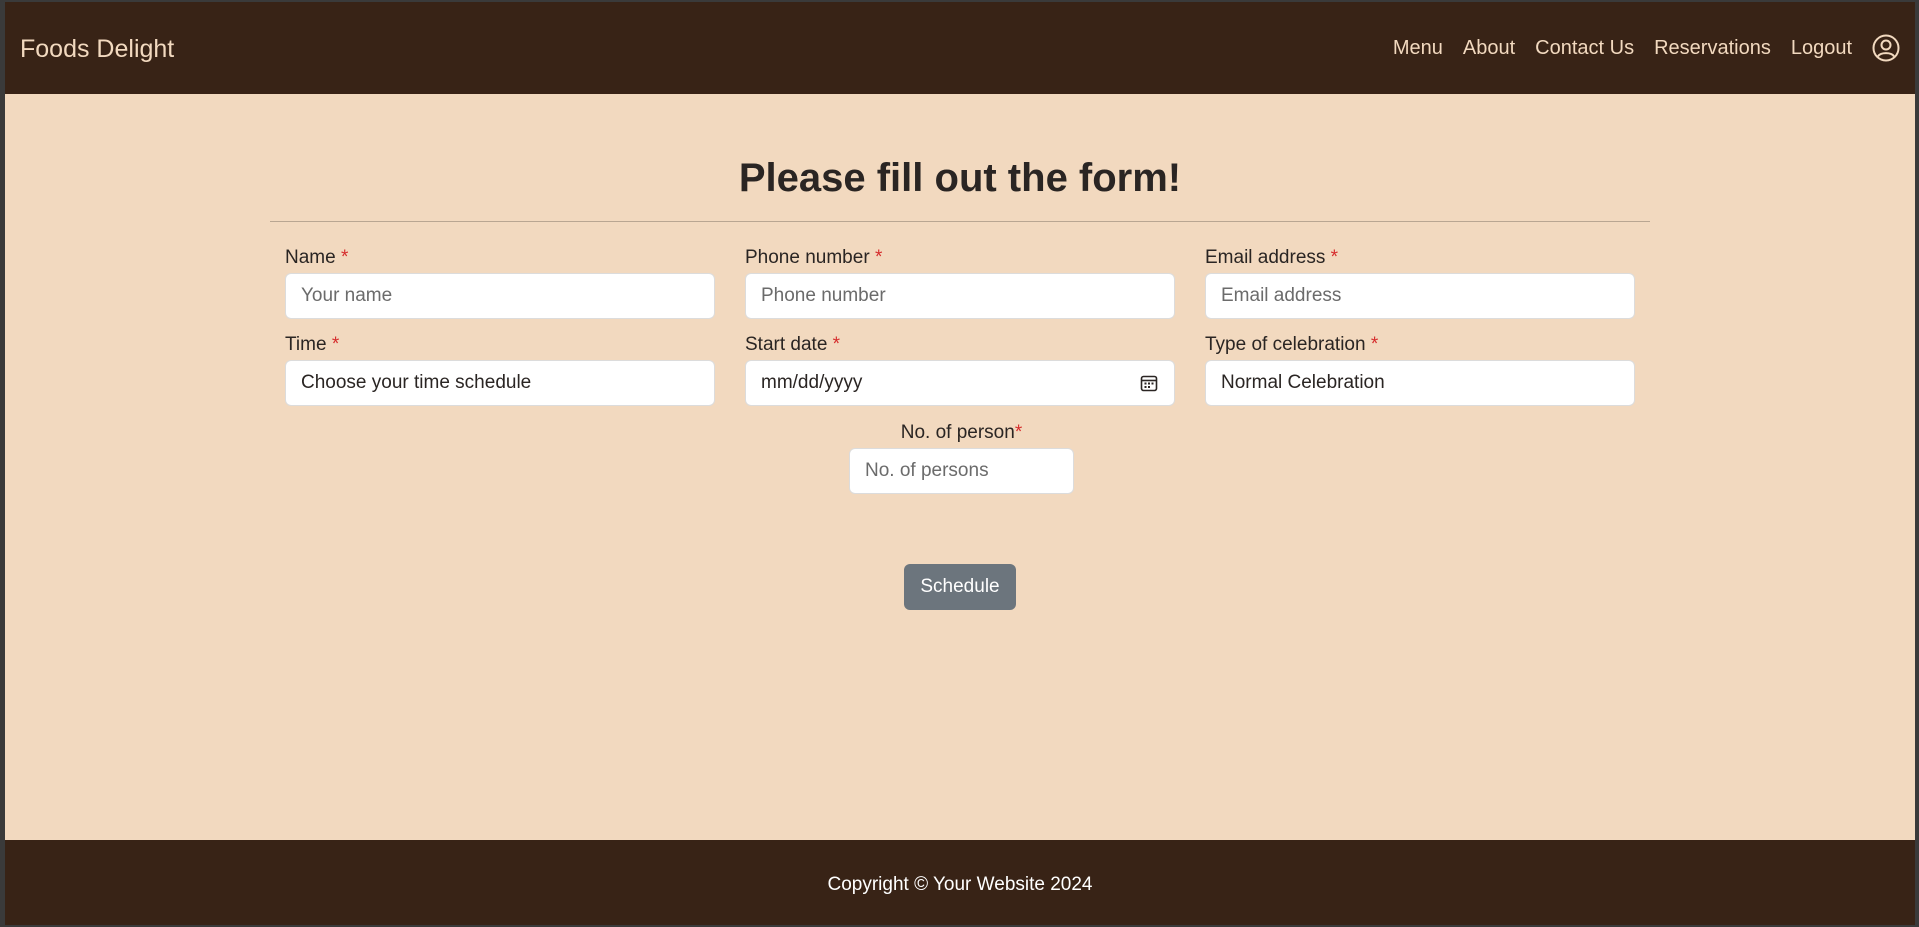 This screenshot has width=1919, height=927. I want to click on time-select: Choose your time schedule, so click(500, 383).